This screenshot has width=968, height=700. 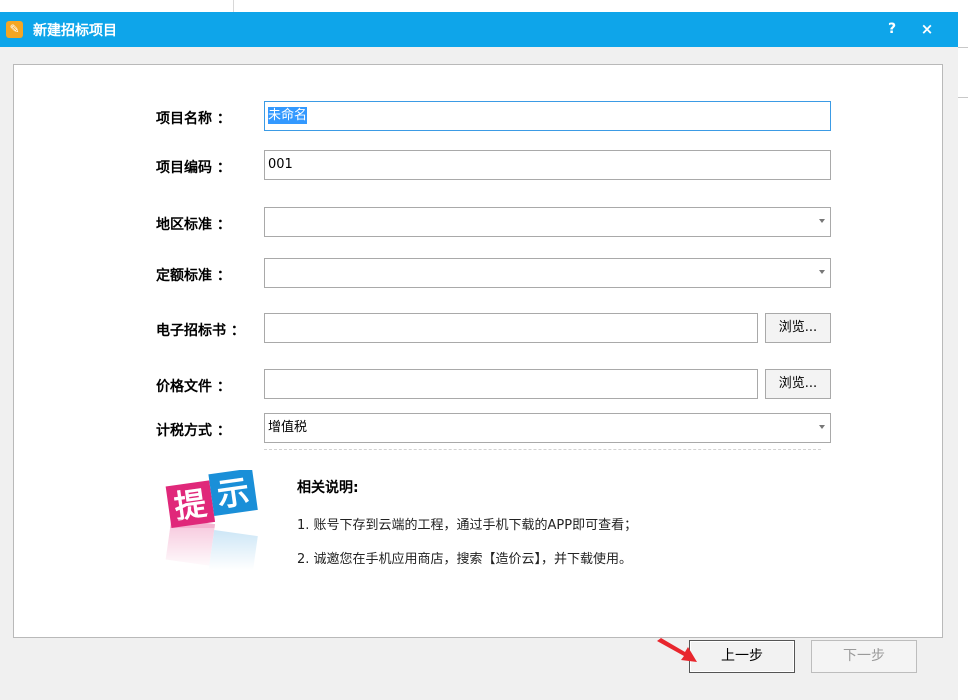 I want to click on notes-title: 相关说明:, so click(x=328, y=488).